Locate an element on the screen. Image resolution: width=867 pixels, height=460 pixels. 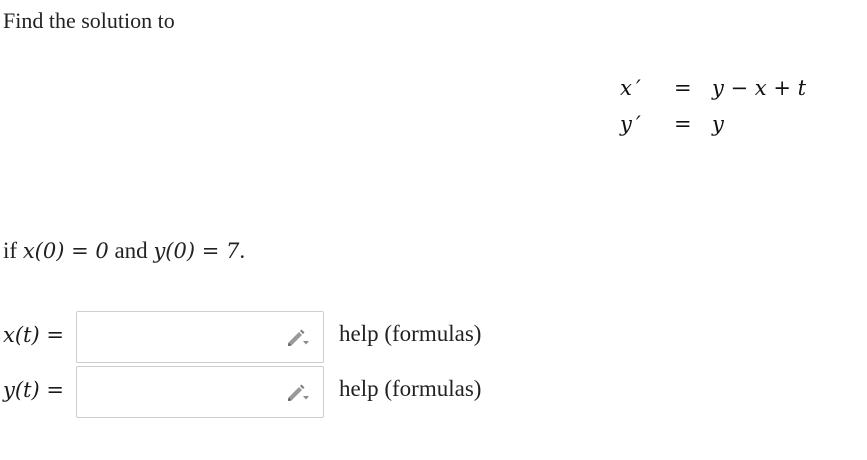
answer-box-x is located at coordinates (200, 337).